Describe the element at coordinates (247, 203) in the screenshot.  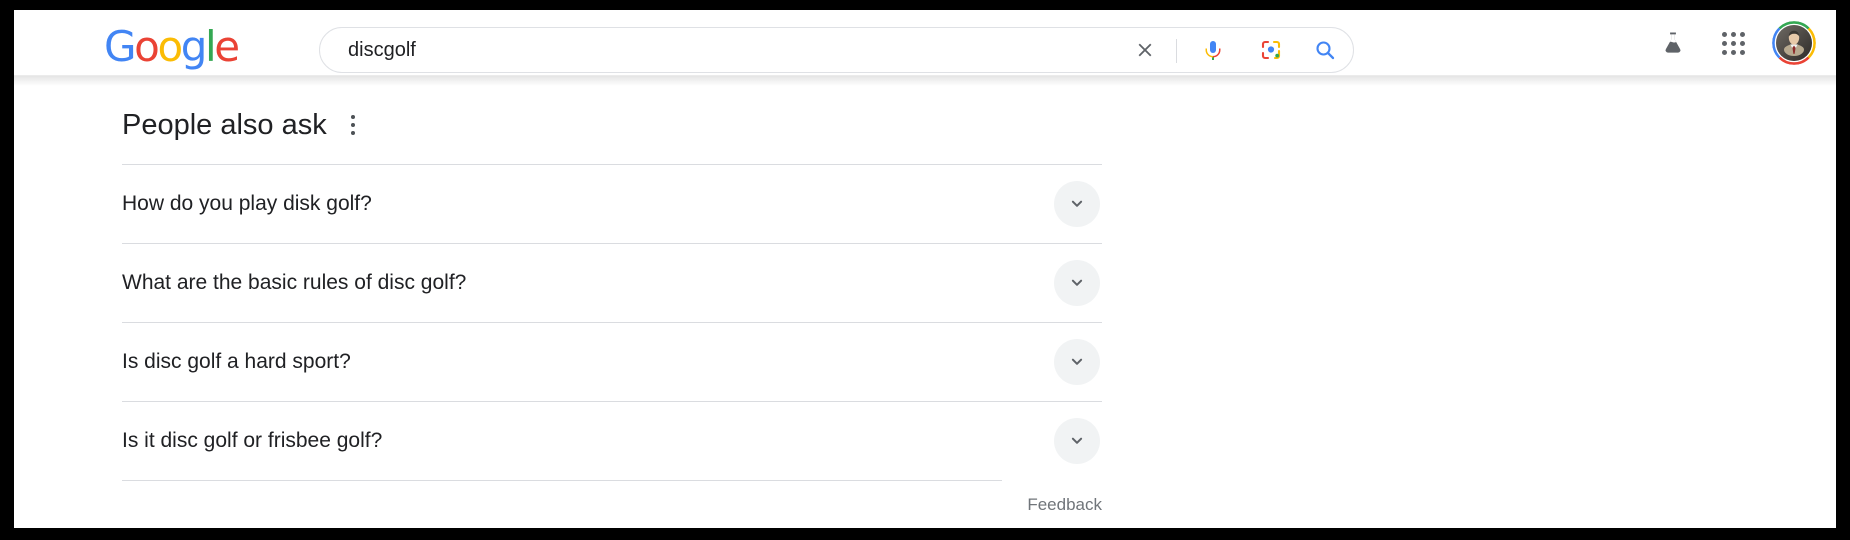
I see `question-text: How do you play disk golf?` at that location.